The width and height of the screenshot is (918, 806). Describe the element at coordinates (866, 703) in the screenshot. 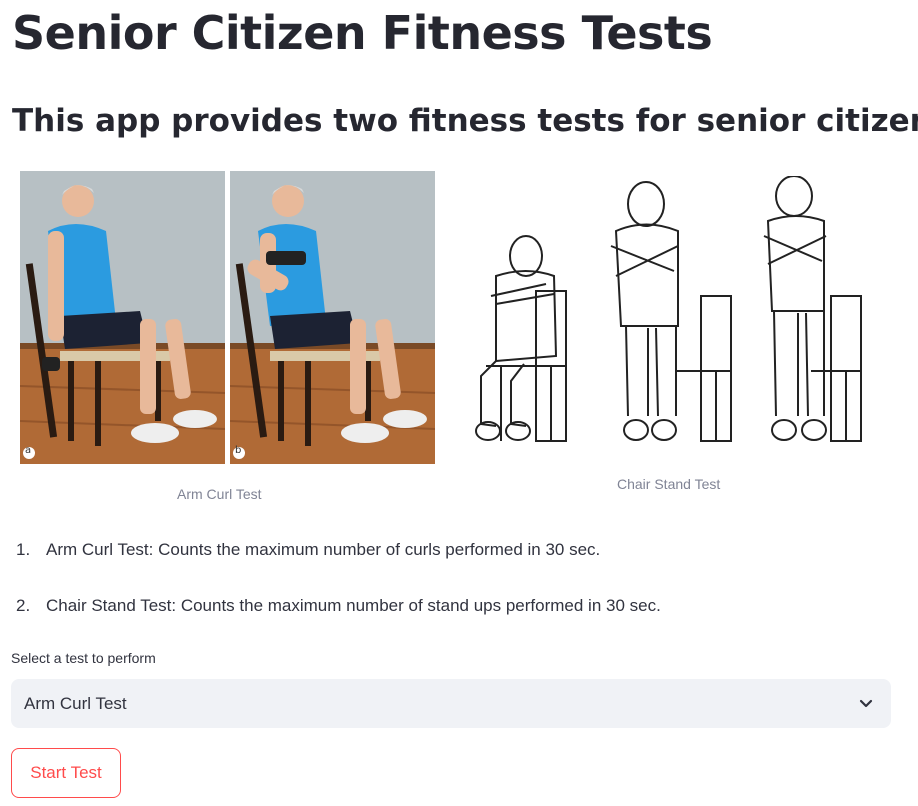

I see `chevron-down-icon` at that location.